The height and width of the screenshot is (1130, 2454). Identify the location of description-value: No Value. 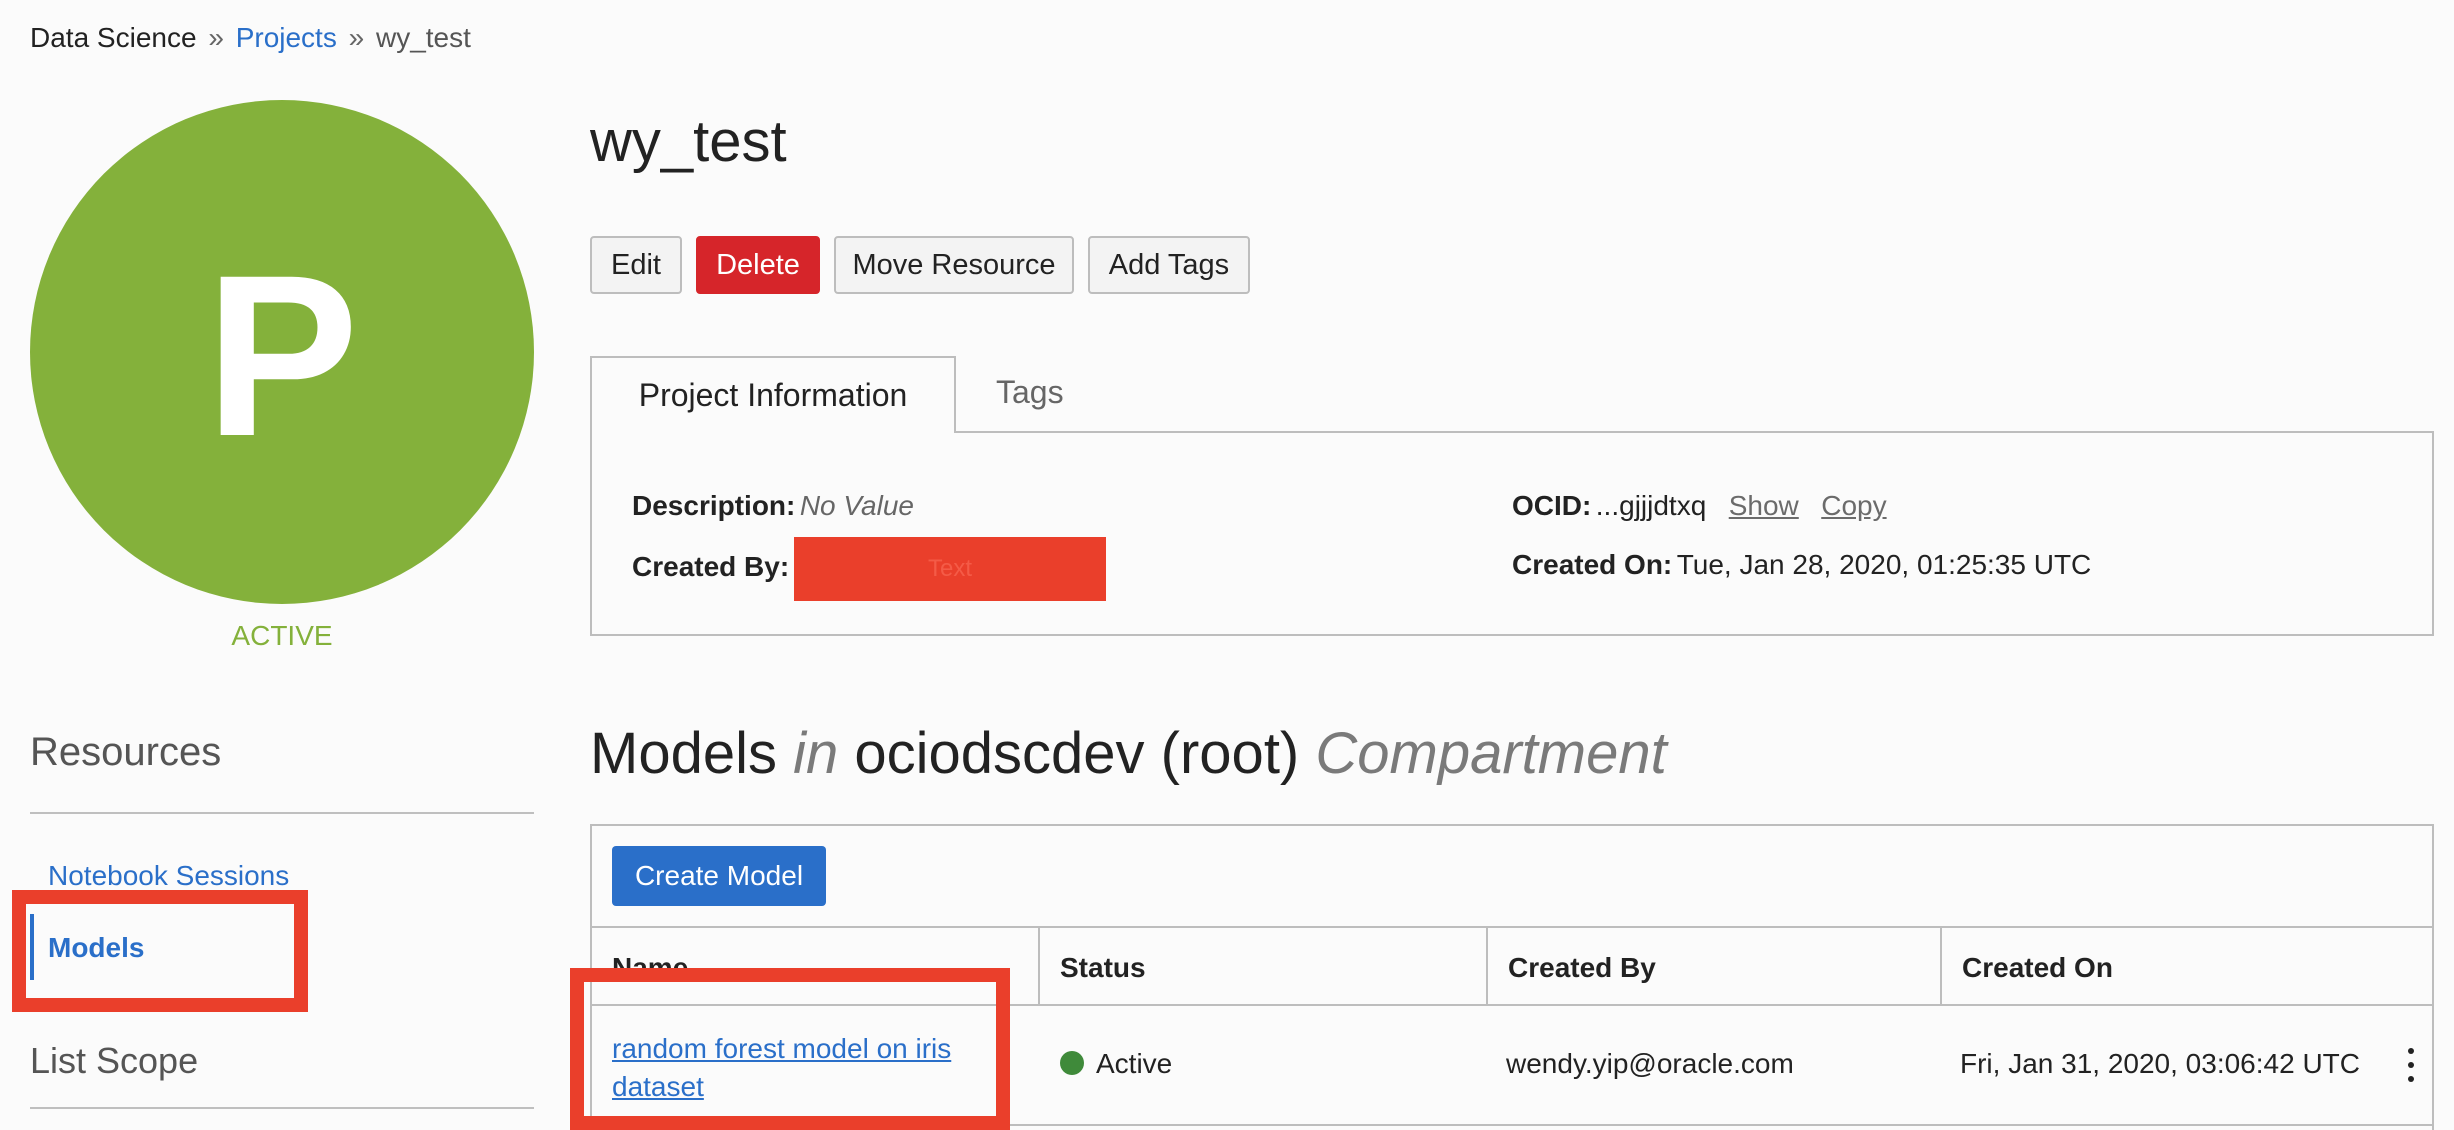
(856, 505).